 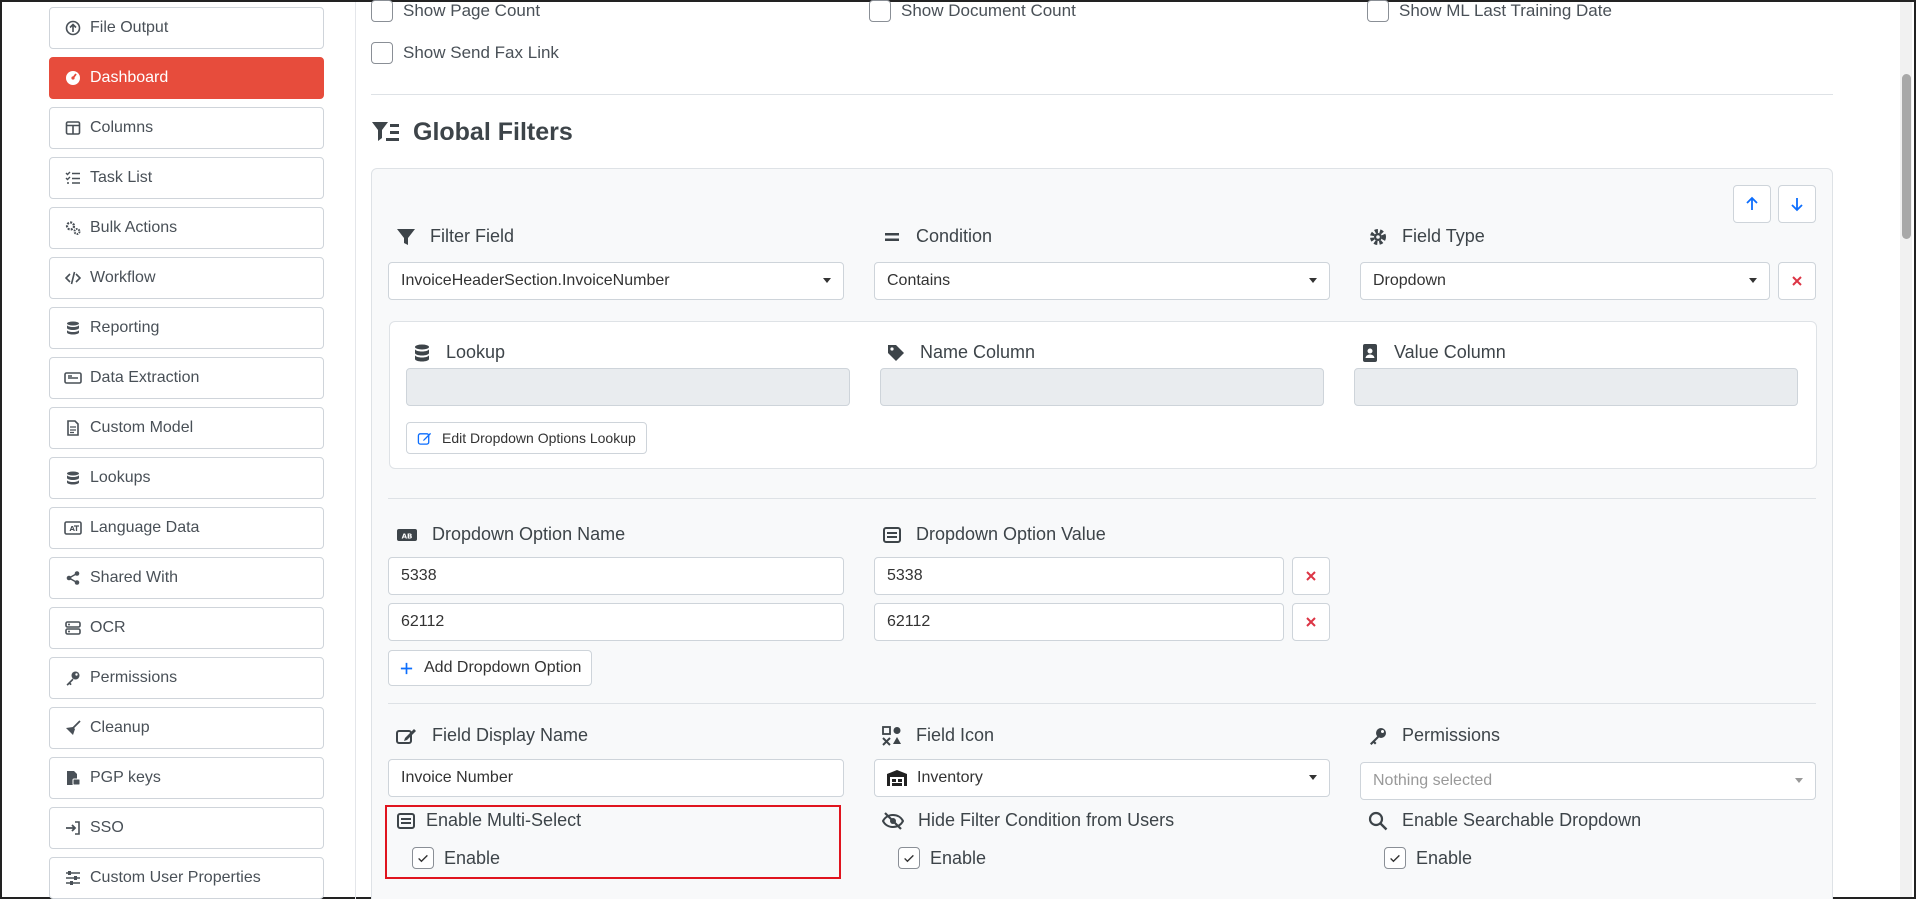 What do you see at coordinates (382, 53) in the screenshot?
I see `show-send-fax-link-checkbox` at bounding box center [382, 53].